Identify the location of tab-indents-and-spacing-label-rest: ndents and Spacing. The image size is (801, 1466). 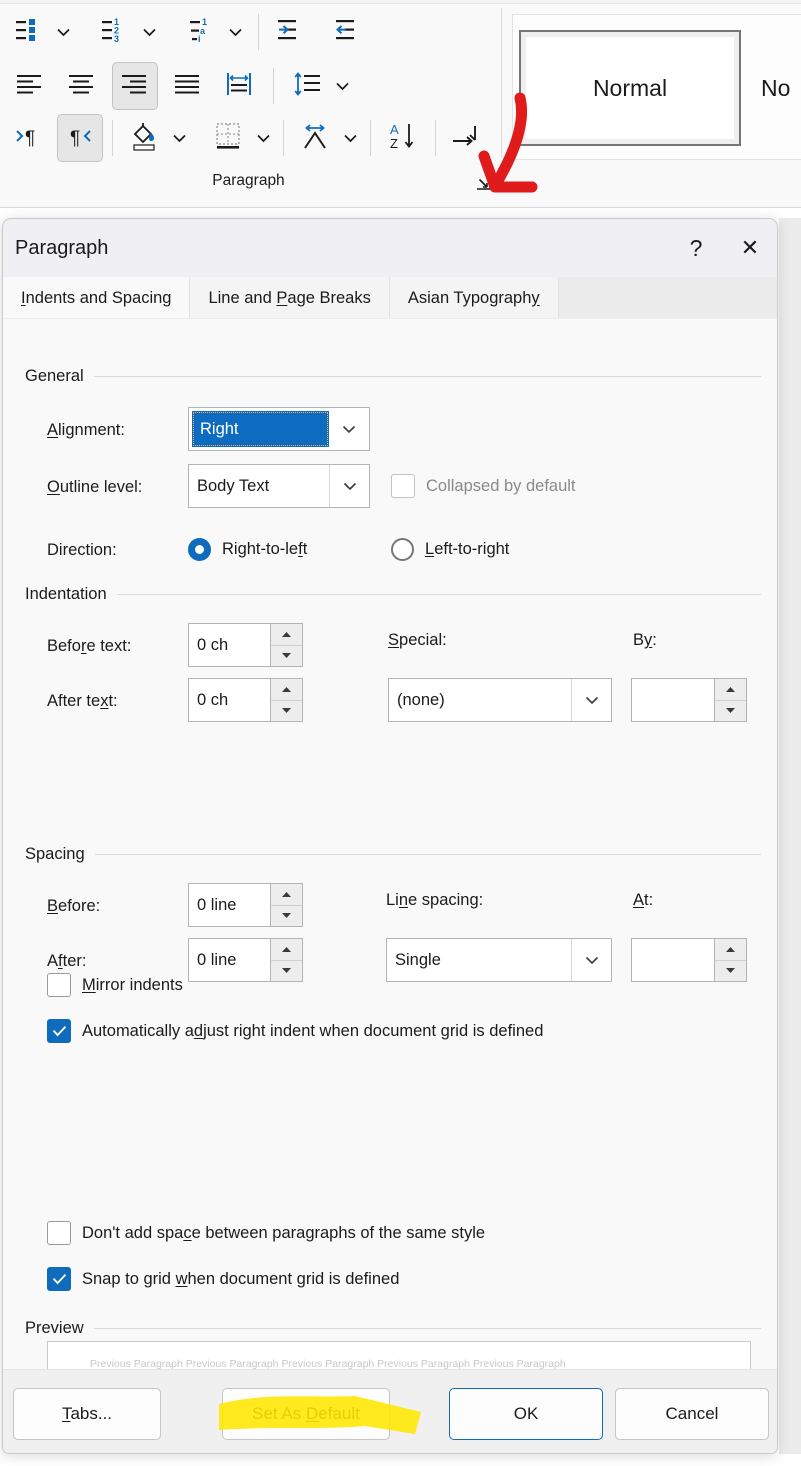
(98, 297).